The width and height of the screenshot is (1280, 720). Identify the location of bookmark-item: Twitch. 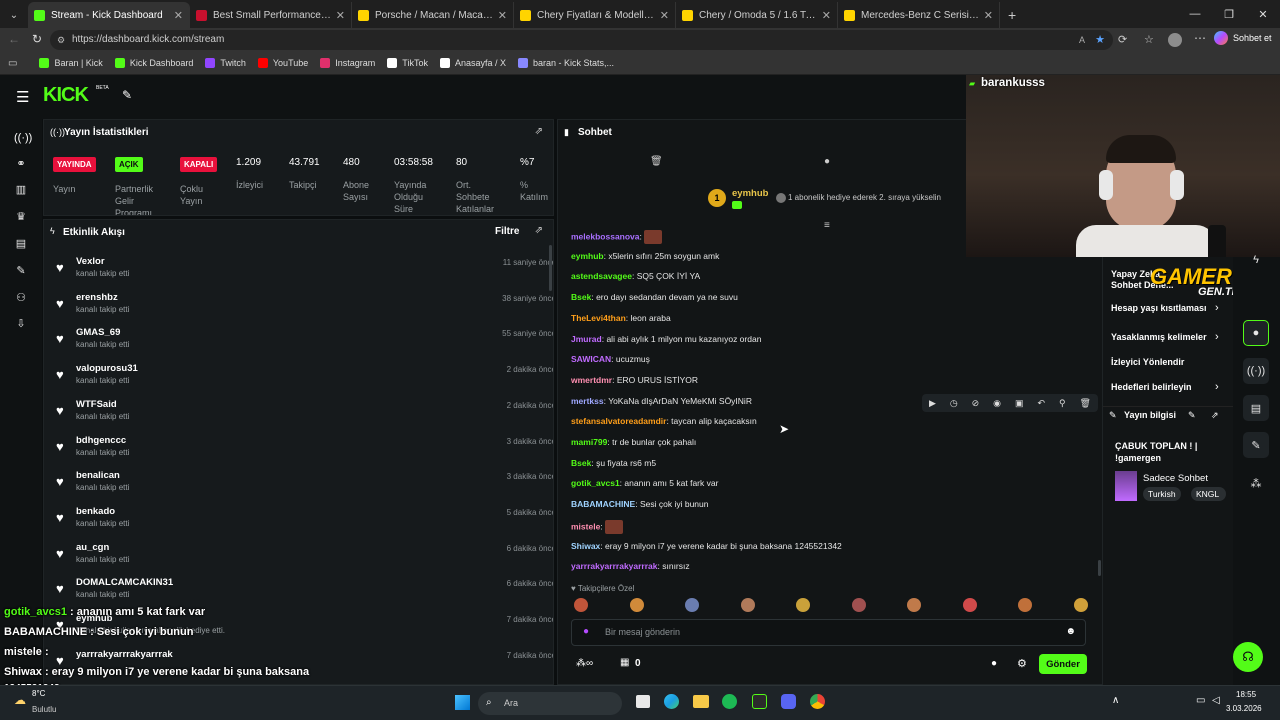
(225, 63).